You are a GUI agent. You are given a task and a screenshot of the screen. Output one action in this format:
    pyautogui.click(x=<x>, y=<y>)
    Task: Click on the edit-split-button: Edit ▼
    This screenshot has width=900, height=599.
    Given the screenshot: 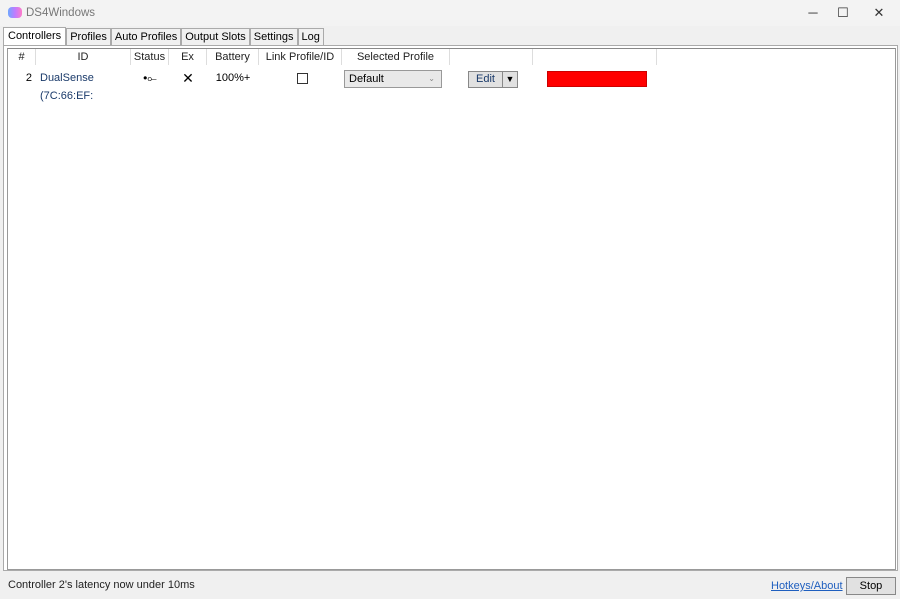 What is the action you would take?
    pyautogui.click(x=493, y=79)
    